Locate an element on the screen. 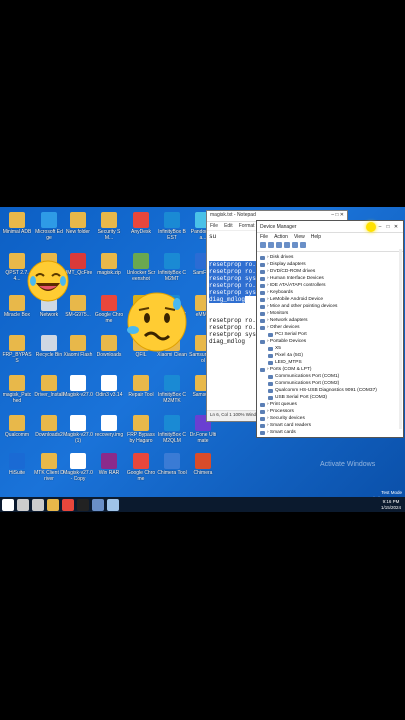  desktop-icon: Win RAR is located at coordinates (109, 467).